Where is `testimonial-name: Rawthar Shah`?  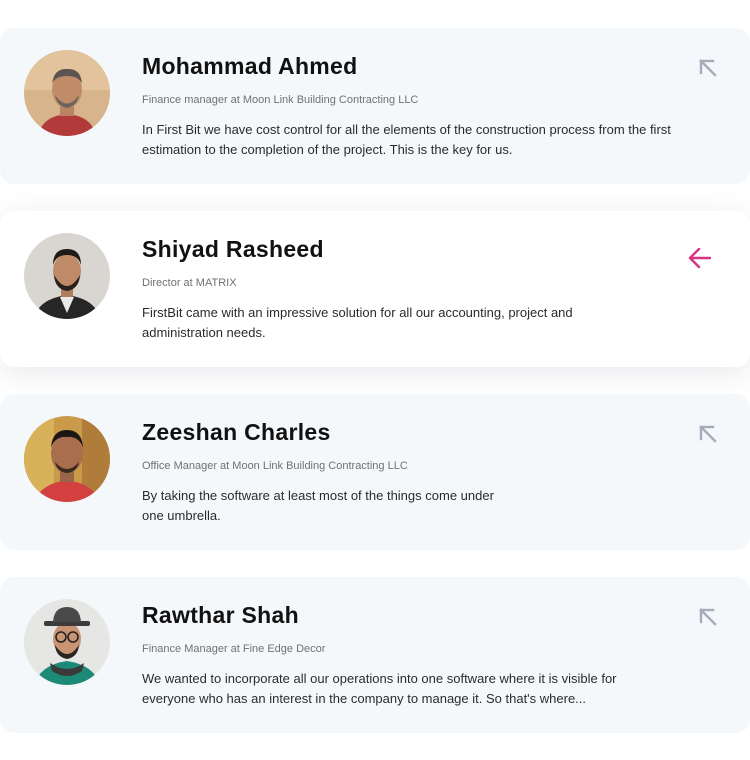 testimonial-name: Rawthar Shah is located at coordinates (220, 615).